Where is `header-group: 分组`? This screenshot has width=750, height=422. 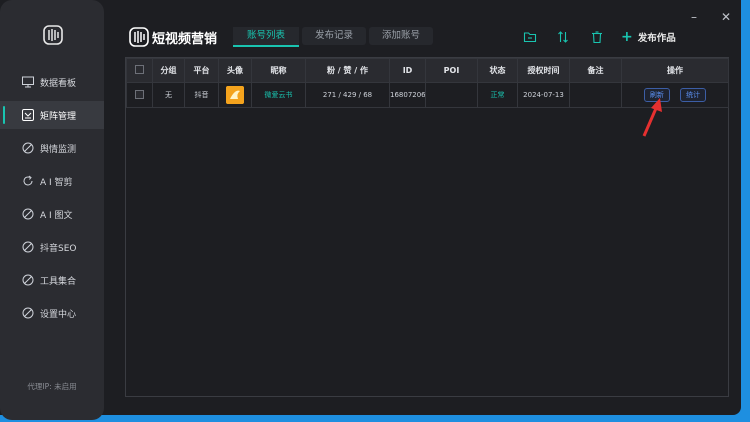
header-group: 分组 is located at coordinates (168, 70).